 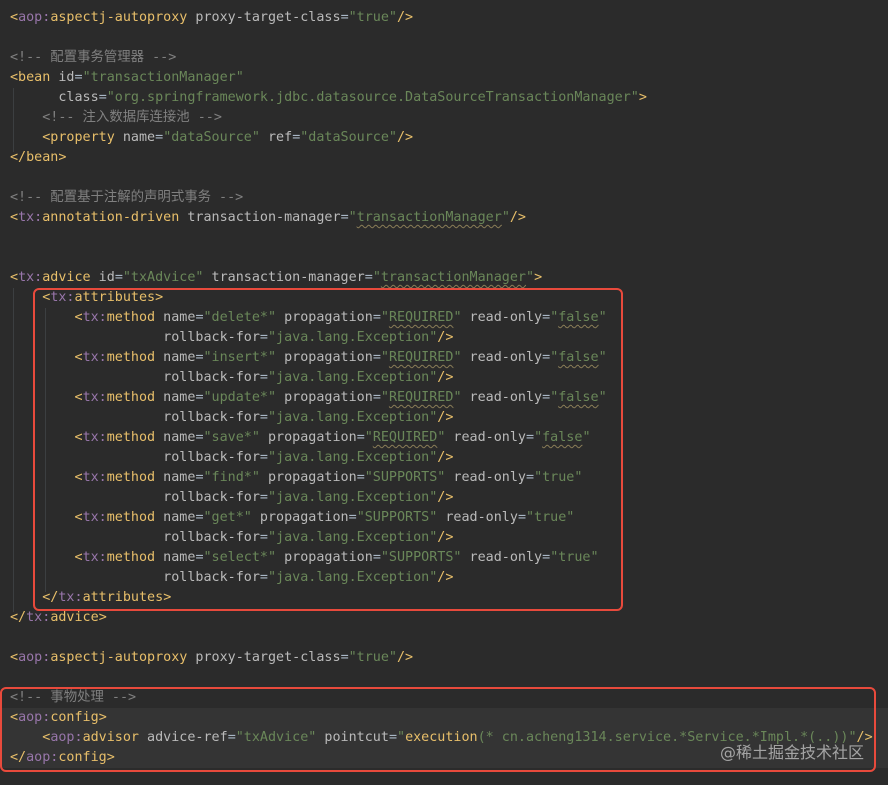 I want to click on code-line: <bean id="transactionManager", so click(x=127, y=78).